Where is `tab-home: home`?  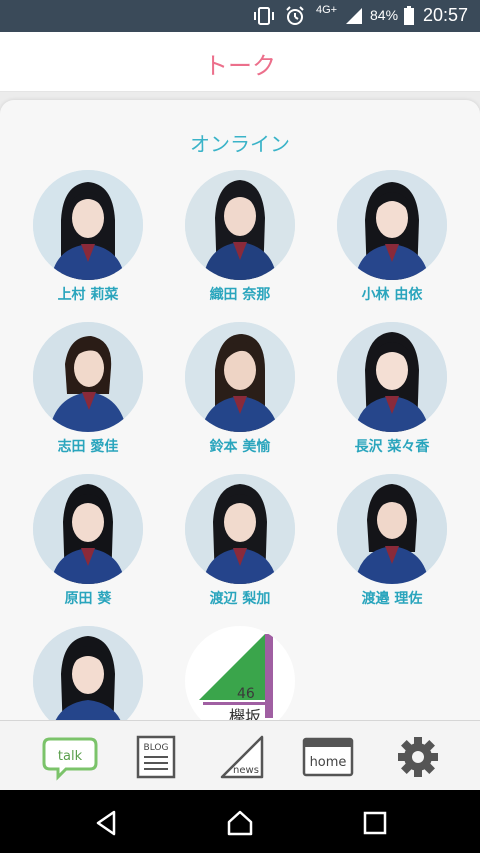
tab-home: home is located at coordinates (328, 757).